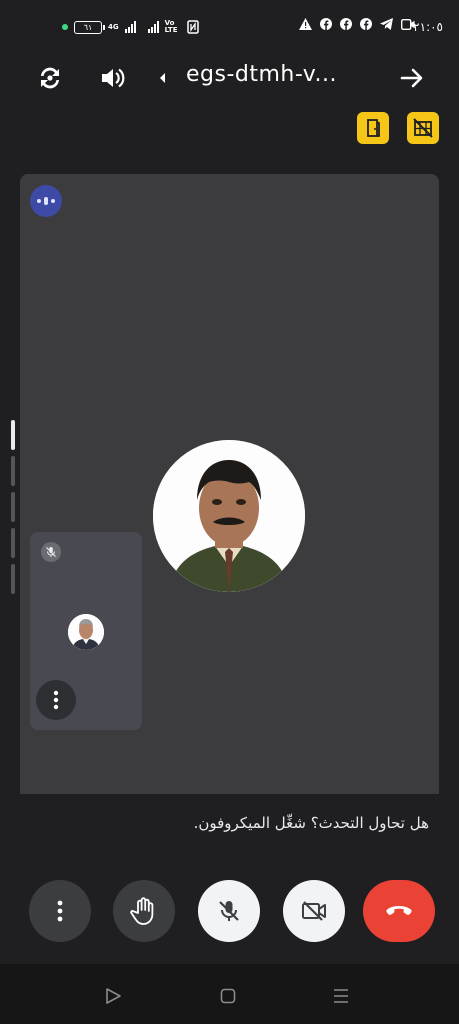 The width and height of the screenshot is (459, 1024). Describe the element at coordinates (305, 24) in the screenshot. I see `warning-icon` at that location.